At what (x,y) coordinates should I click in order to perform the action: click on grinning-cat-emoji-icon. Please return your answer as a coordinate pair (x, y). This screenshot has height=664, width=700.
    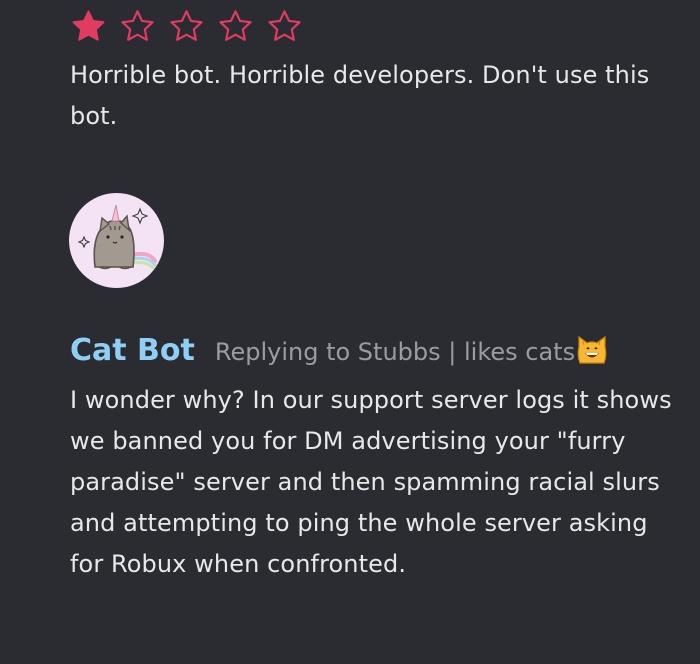
    Looking at the image, I should click on (592, 349).